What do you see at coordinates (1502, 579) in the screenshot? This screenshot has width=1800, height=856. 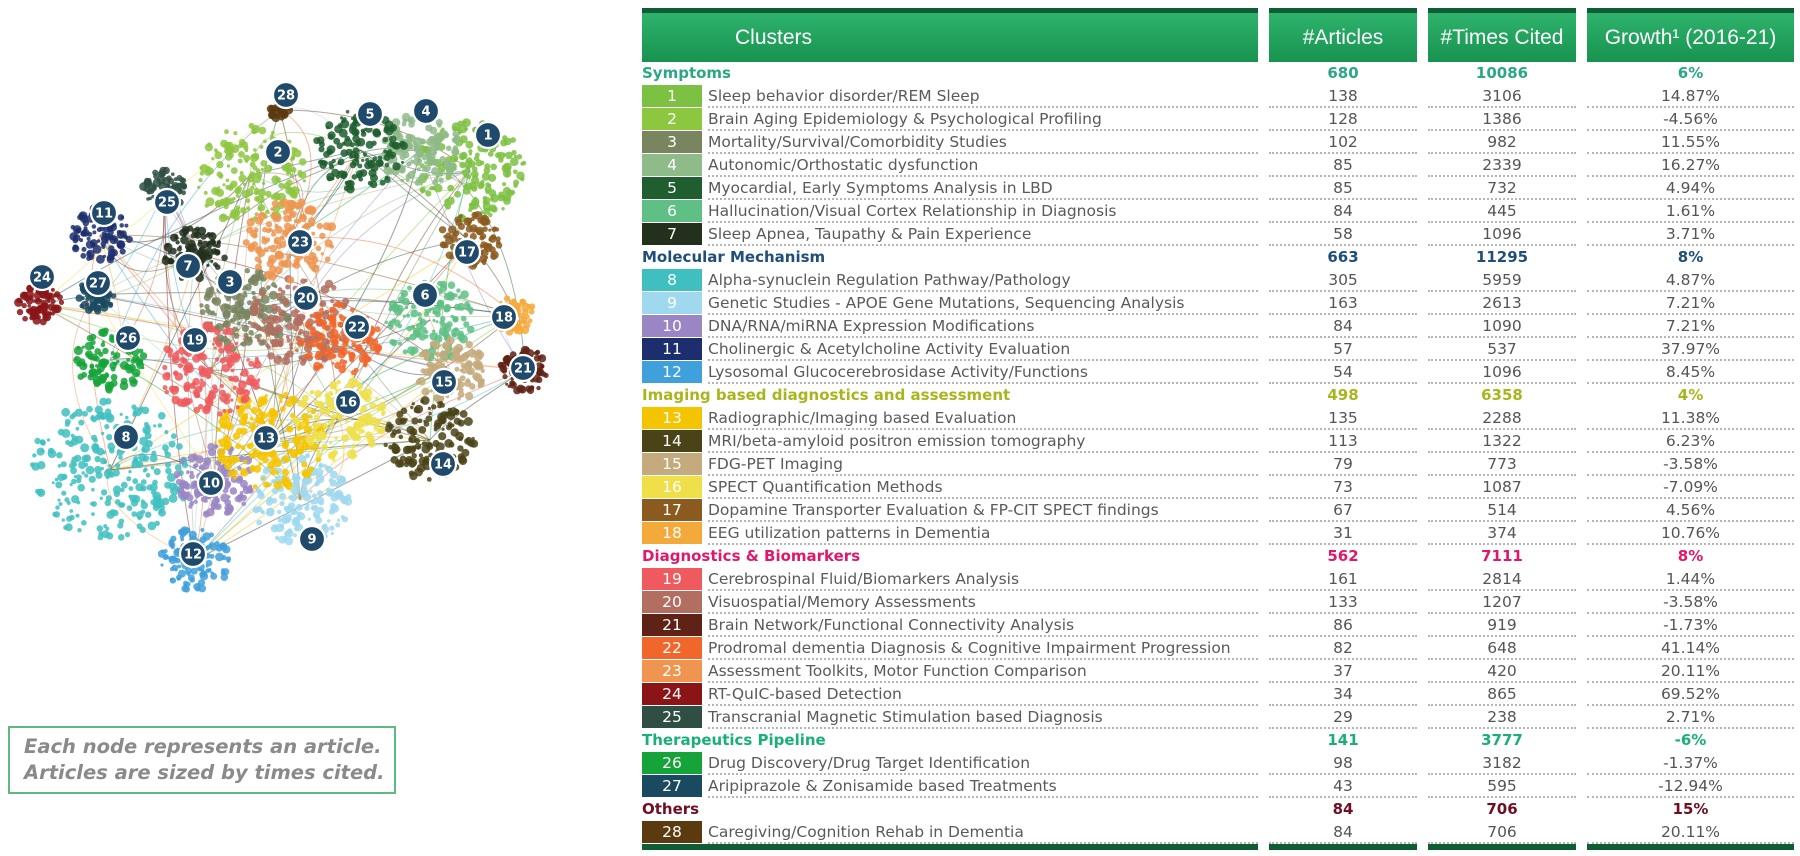 I see `cluster-cited: 2814` at bounding box center [1502, 579].